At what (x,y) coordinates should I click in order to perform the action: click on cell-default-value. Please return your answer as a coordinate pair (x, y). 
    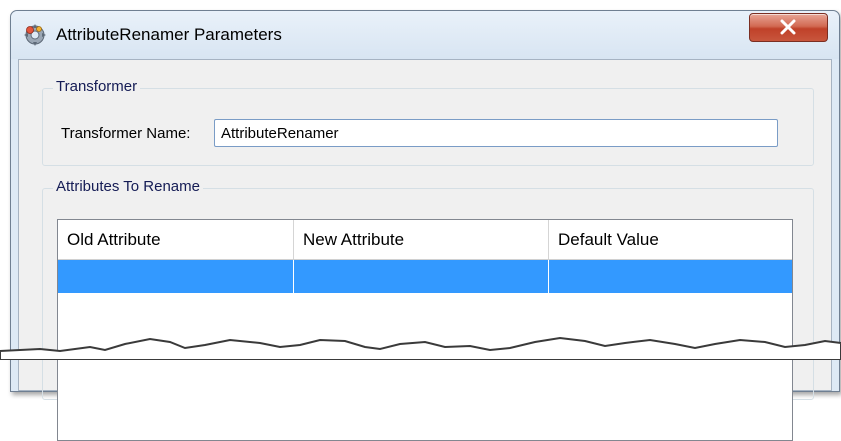
    Looking at the image, I should click on (670, 276).